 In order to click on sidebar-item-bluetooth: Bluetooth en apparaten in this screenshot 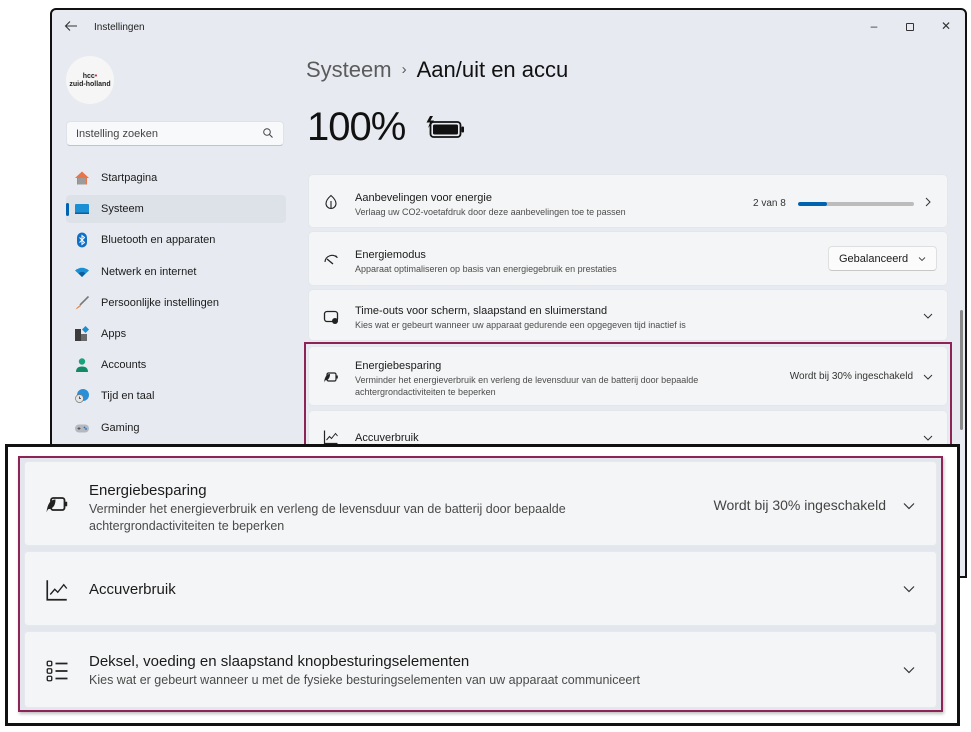, I will do `click(176, 240)`.